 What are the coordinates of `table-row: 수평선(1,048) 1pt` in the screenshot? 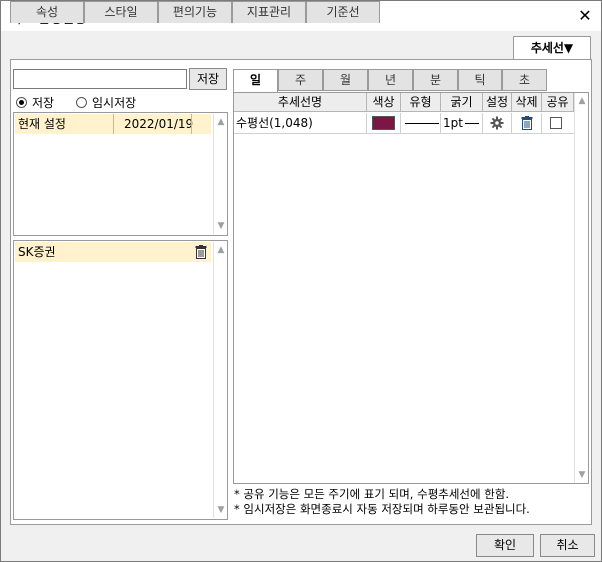 It's located at (404, 123).